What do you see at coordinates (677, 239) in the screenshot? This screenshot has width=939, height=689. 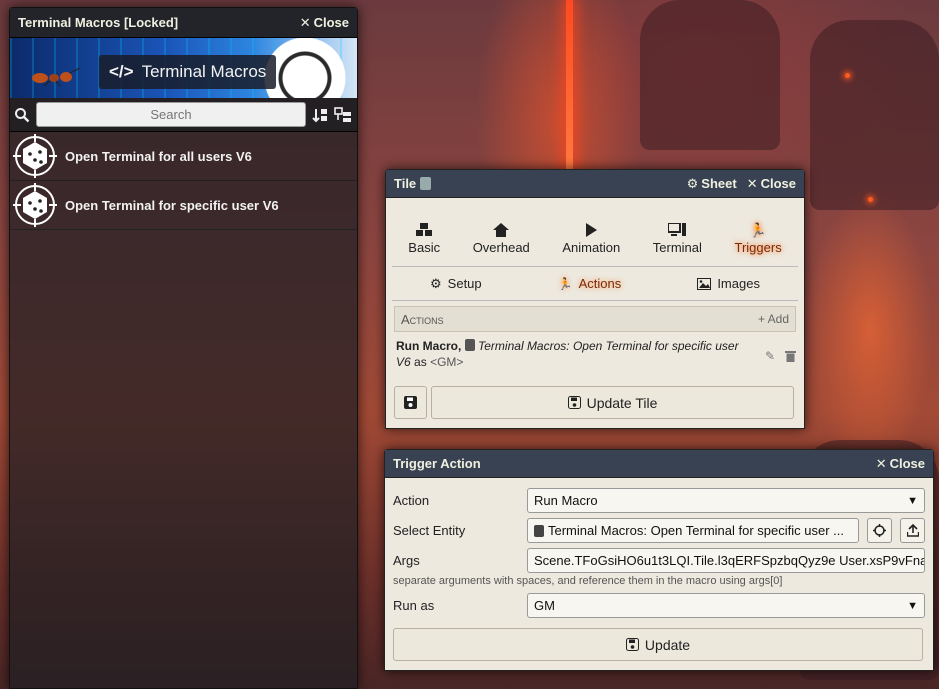 I see `tab-terminal: Terminal` at bounding box center [677, 239].